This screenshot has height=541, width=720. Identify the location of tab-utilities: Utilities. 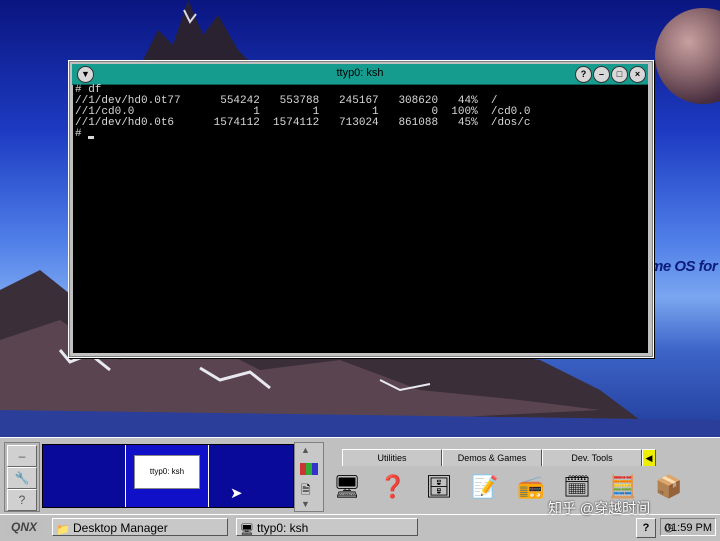
(392, 457).